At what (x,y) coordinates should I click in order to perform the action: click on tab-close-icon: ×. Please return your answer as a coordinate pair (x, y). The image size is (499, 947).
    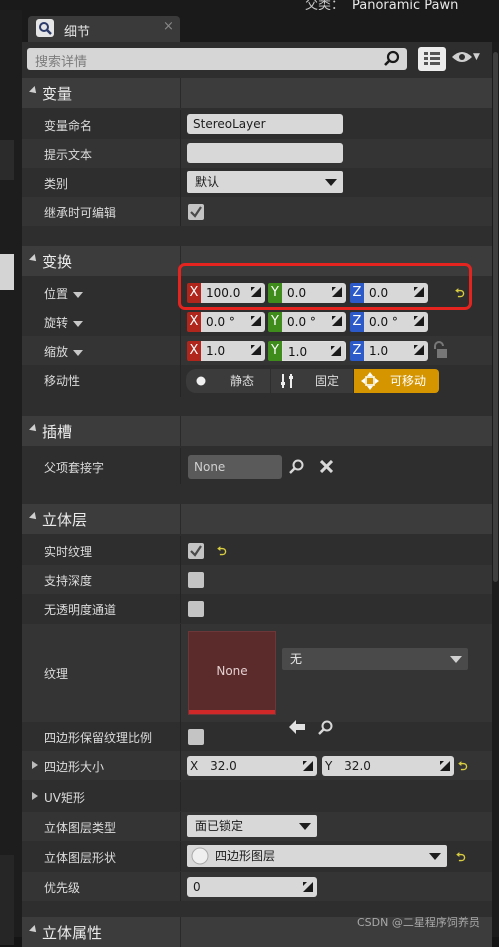
    Looking at the image, I should click on (168, 26).